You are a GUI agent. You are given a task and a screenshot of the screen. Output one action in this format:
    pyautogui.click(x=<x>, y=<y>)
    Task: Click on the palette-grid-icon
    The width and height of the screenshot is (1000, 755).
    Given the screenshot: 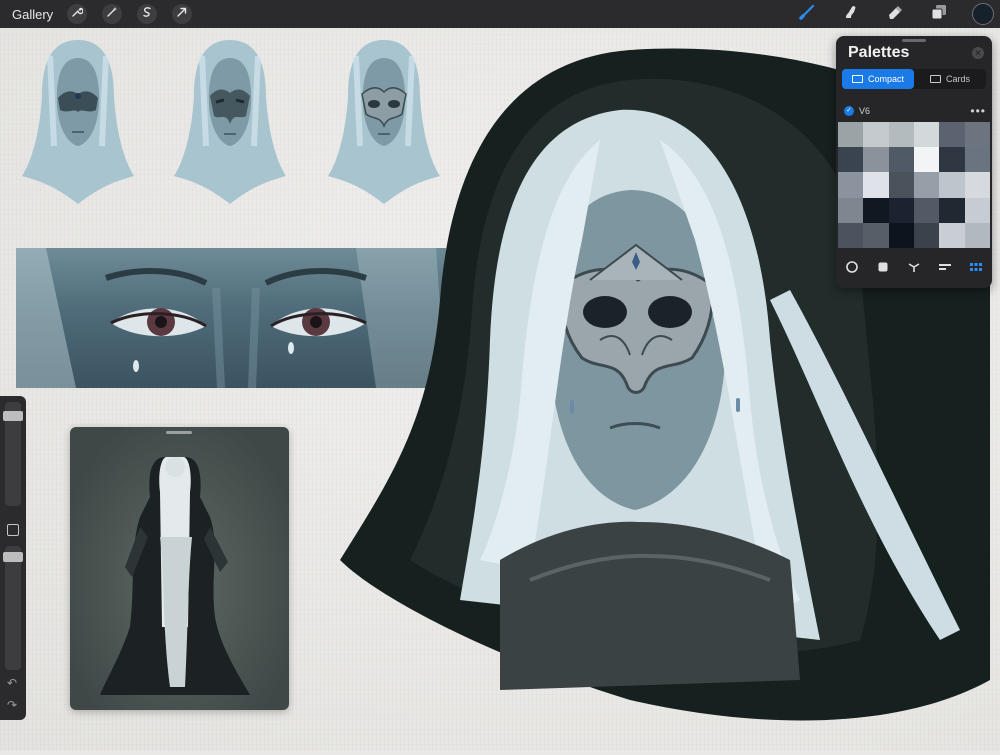 What is the action you would take?
    pyautogui.click(x=976, y=269)
    